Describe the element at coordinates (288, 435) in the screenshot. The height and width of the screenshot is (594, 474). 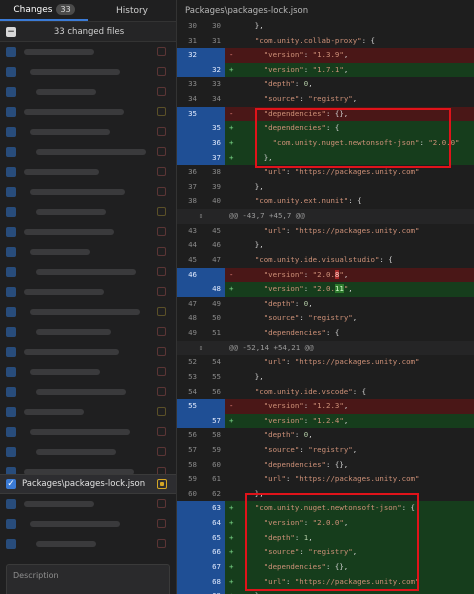
I see `code-text: "depth": 0,` at that location.